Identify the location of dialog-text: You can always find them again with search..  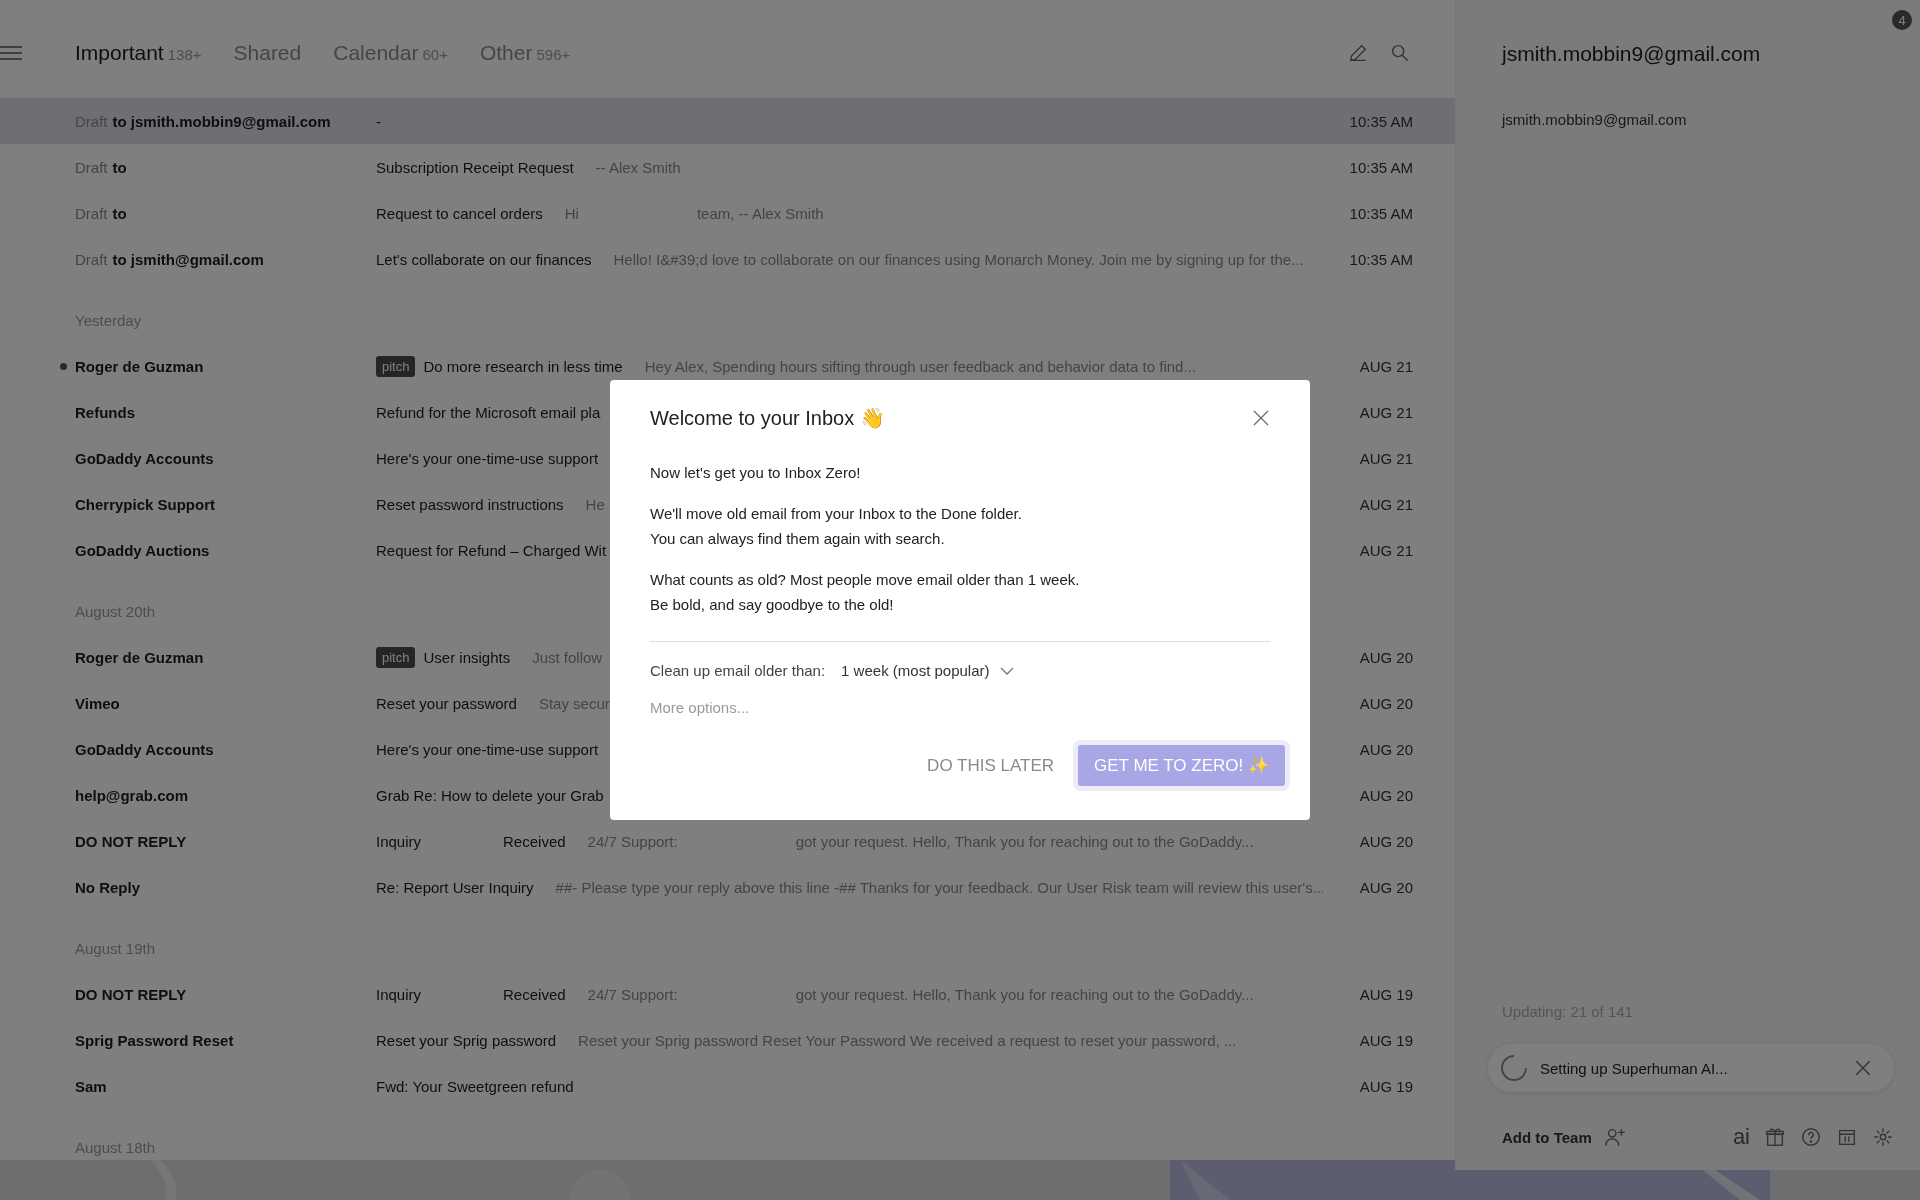
(797, 538).